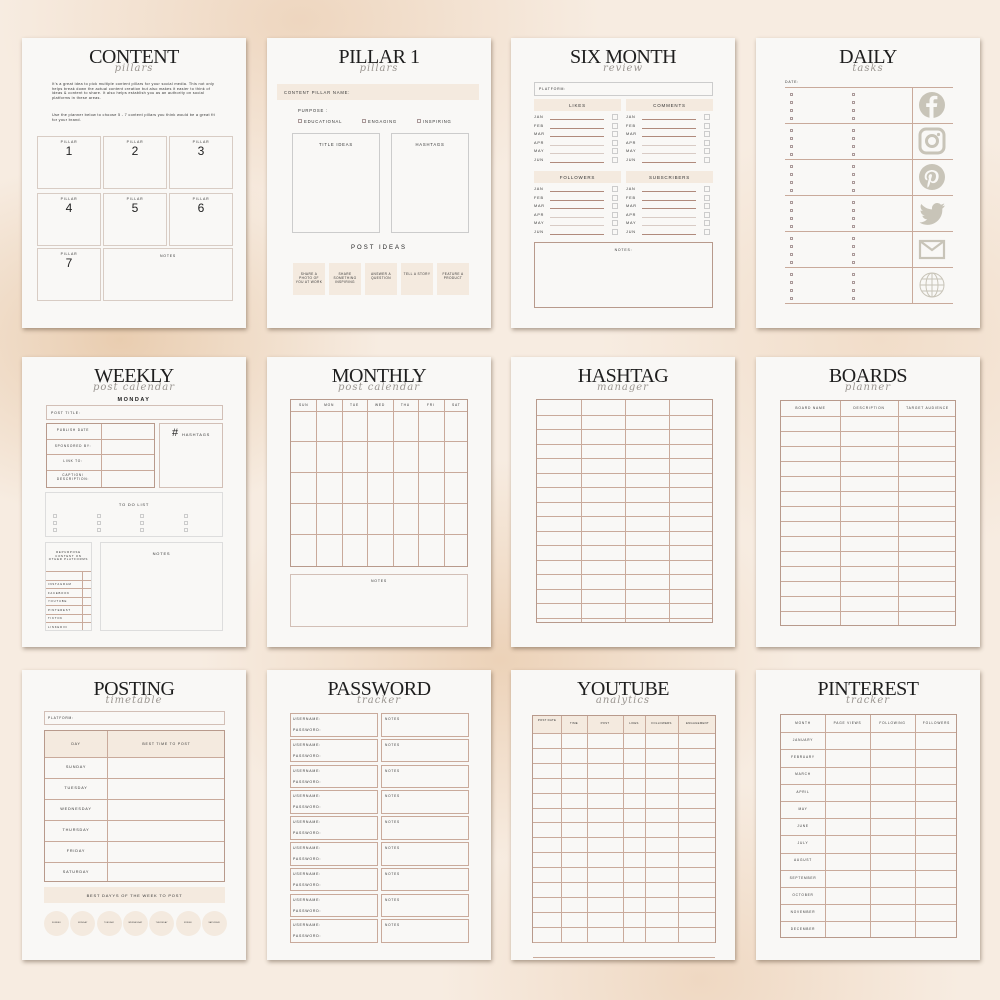 This screenshot has width=1000, height=1000. Describe the element at coordinates (135, 923) in the screenshot. I see `day-circle: WEDNESDAY` at that location.